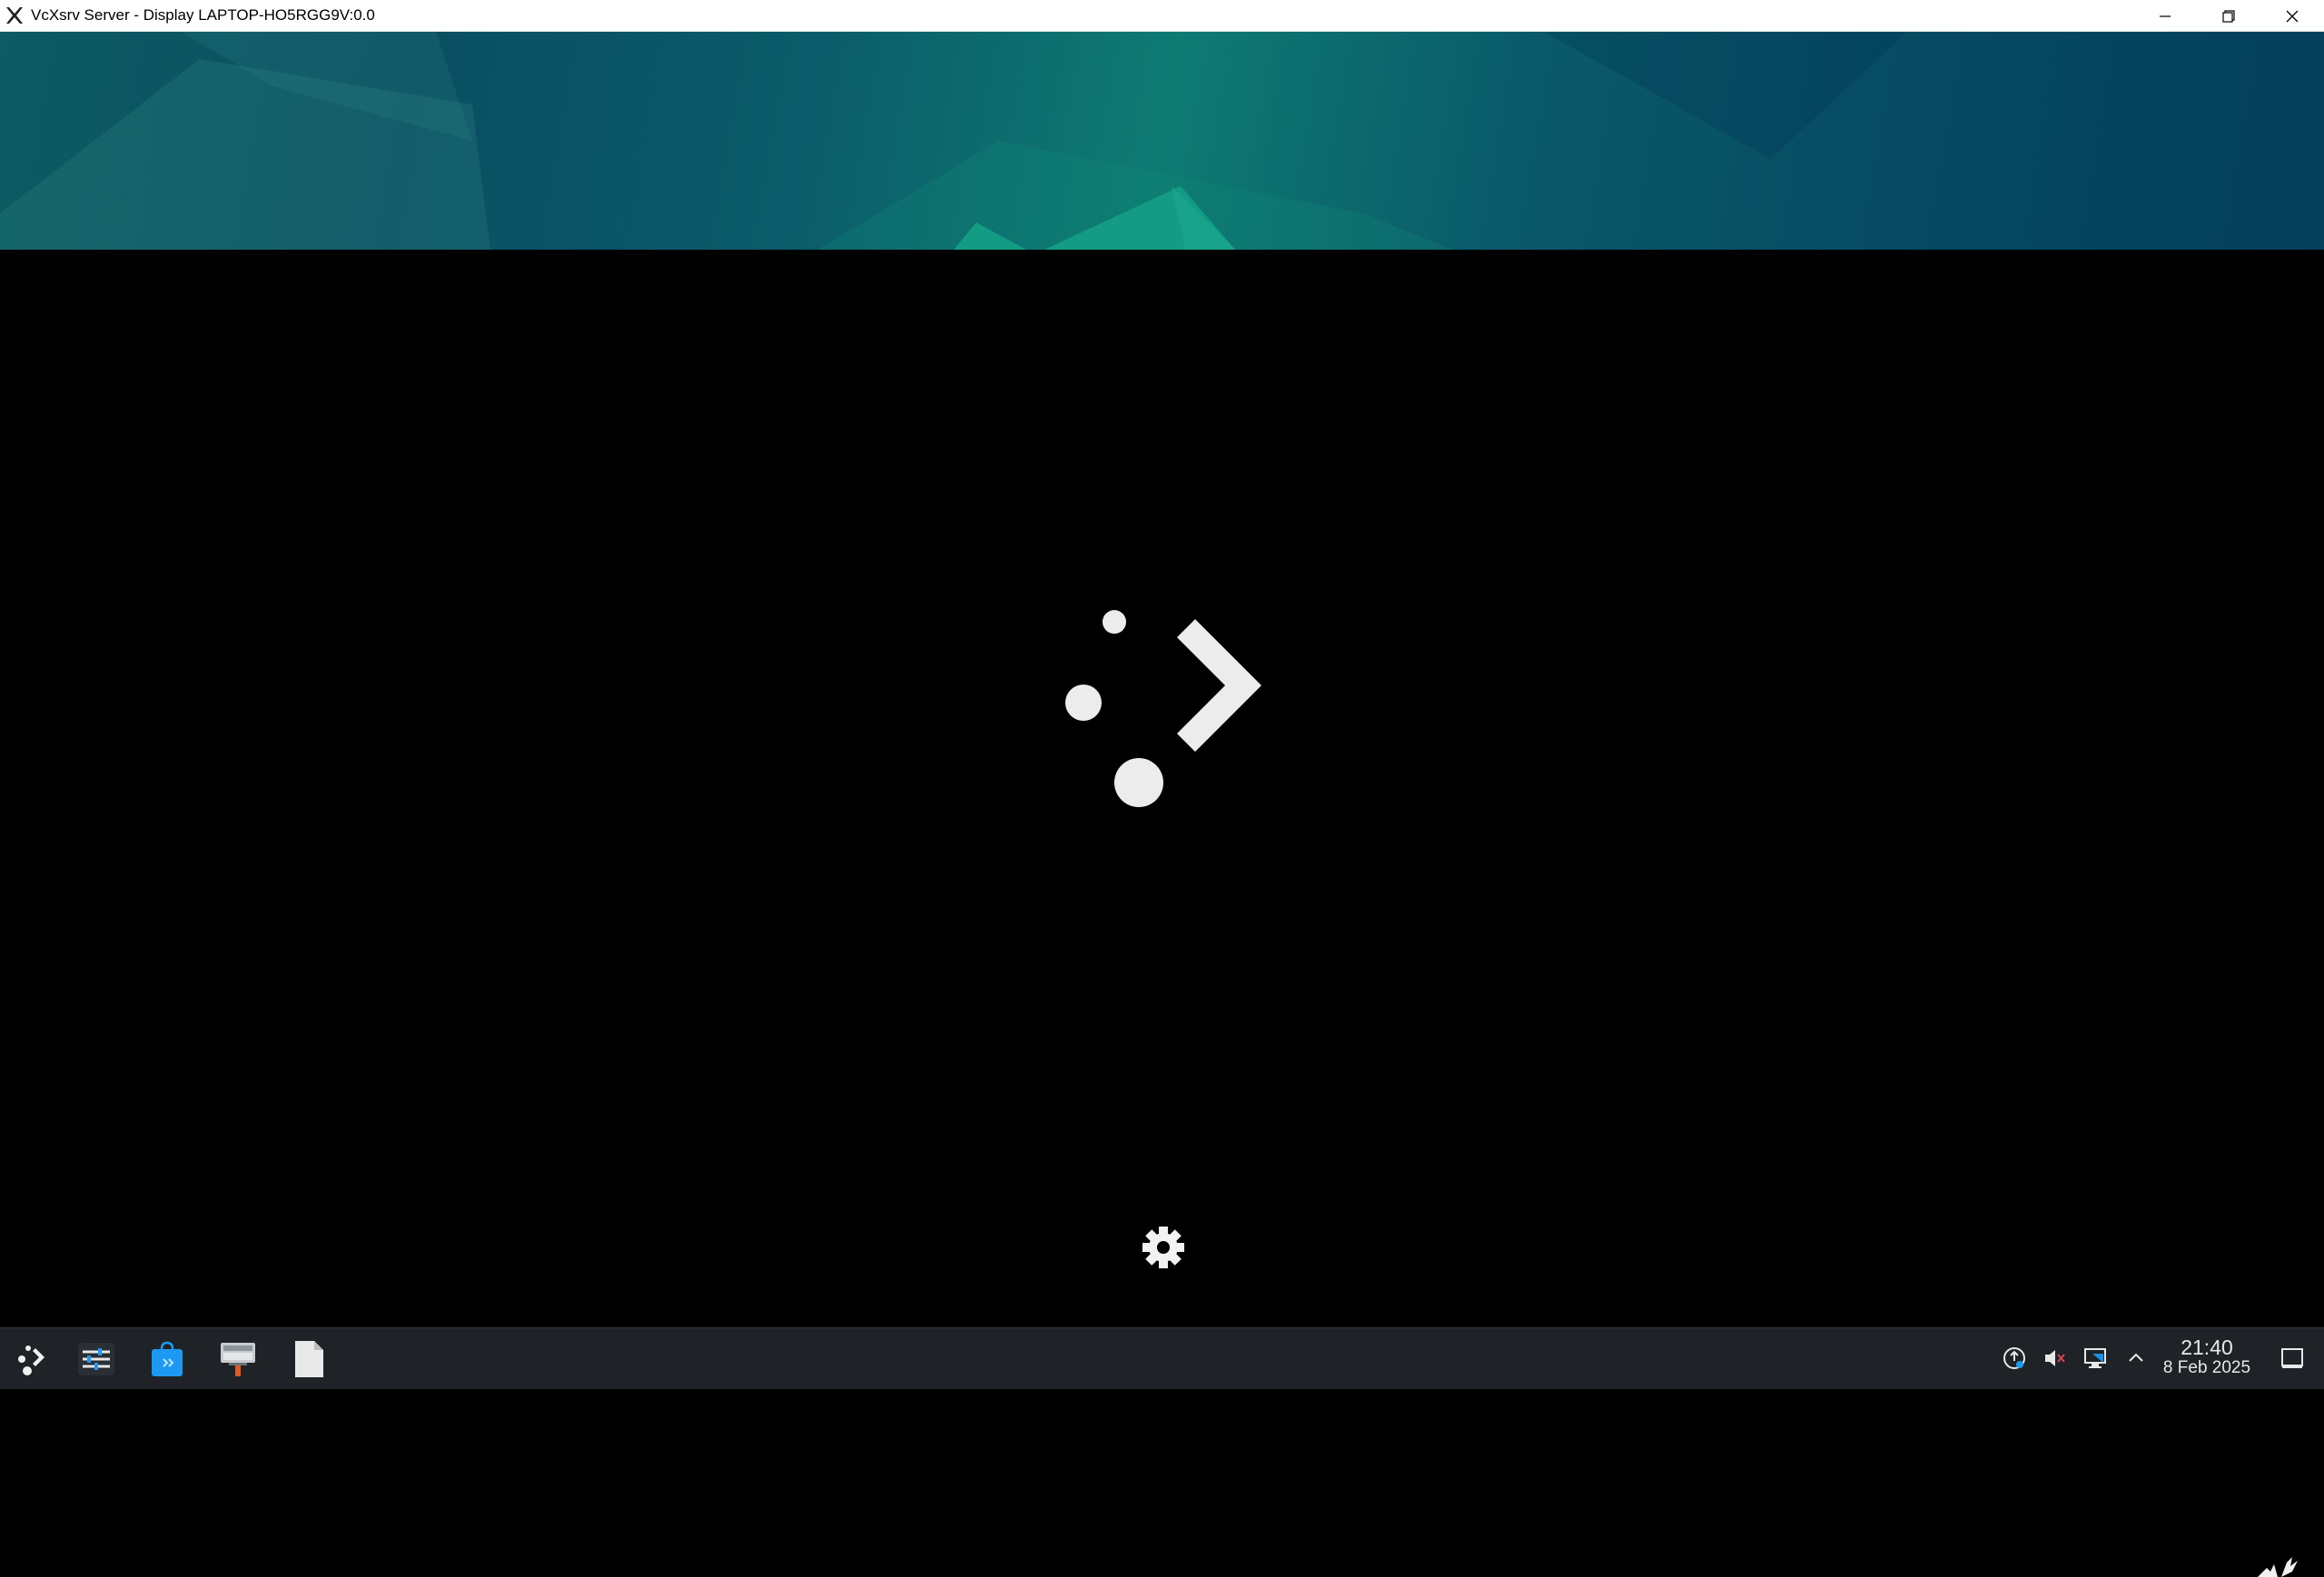  Describe the element at coordinates (14, 16) in the screenshot. I see `vcxsrv-x-icon` at that location.